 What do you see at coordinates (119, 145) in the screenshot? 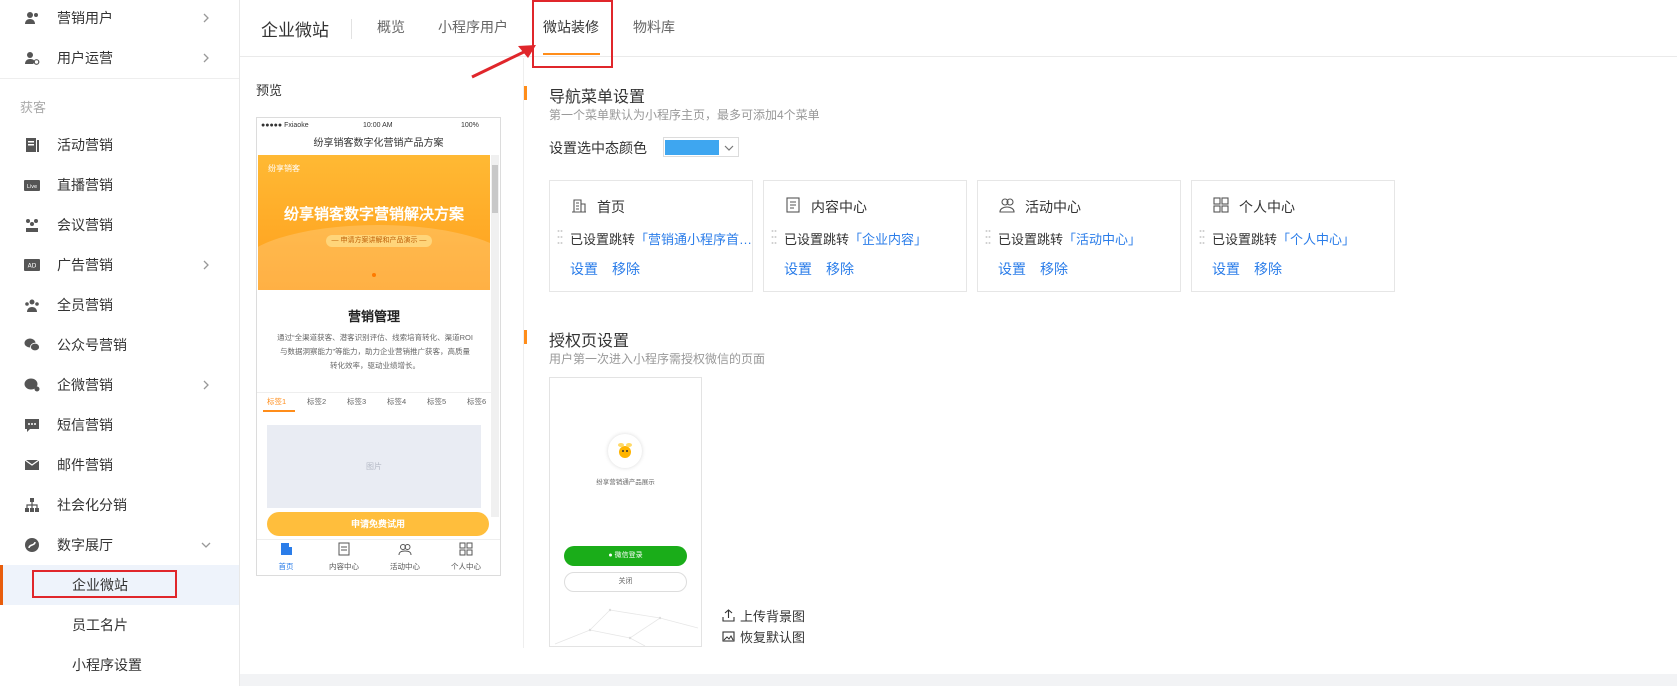
I see `sidebar-item-activity: 活动营销` at bounding box center [119, 145].